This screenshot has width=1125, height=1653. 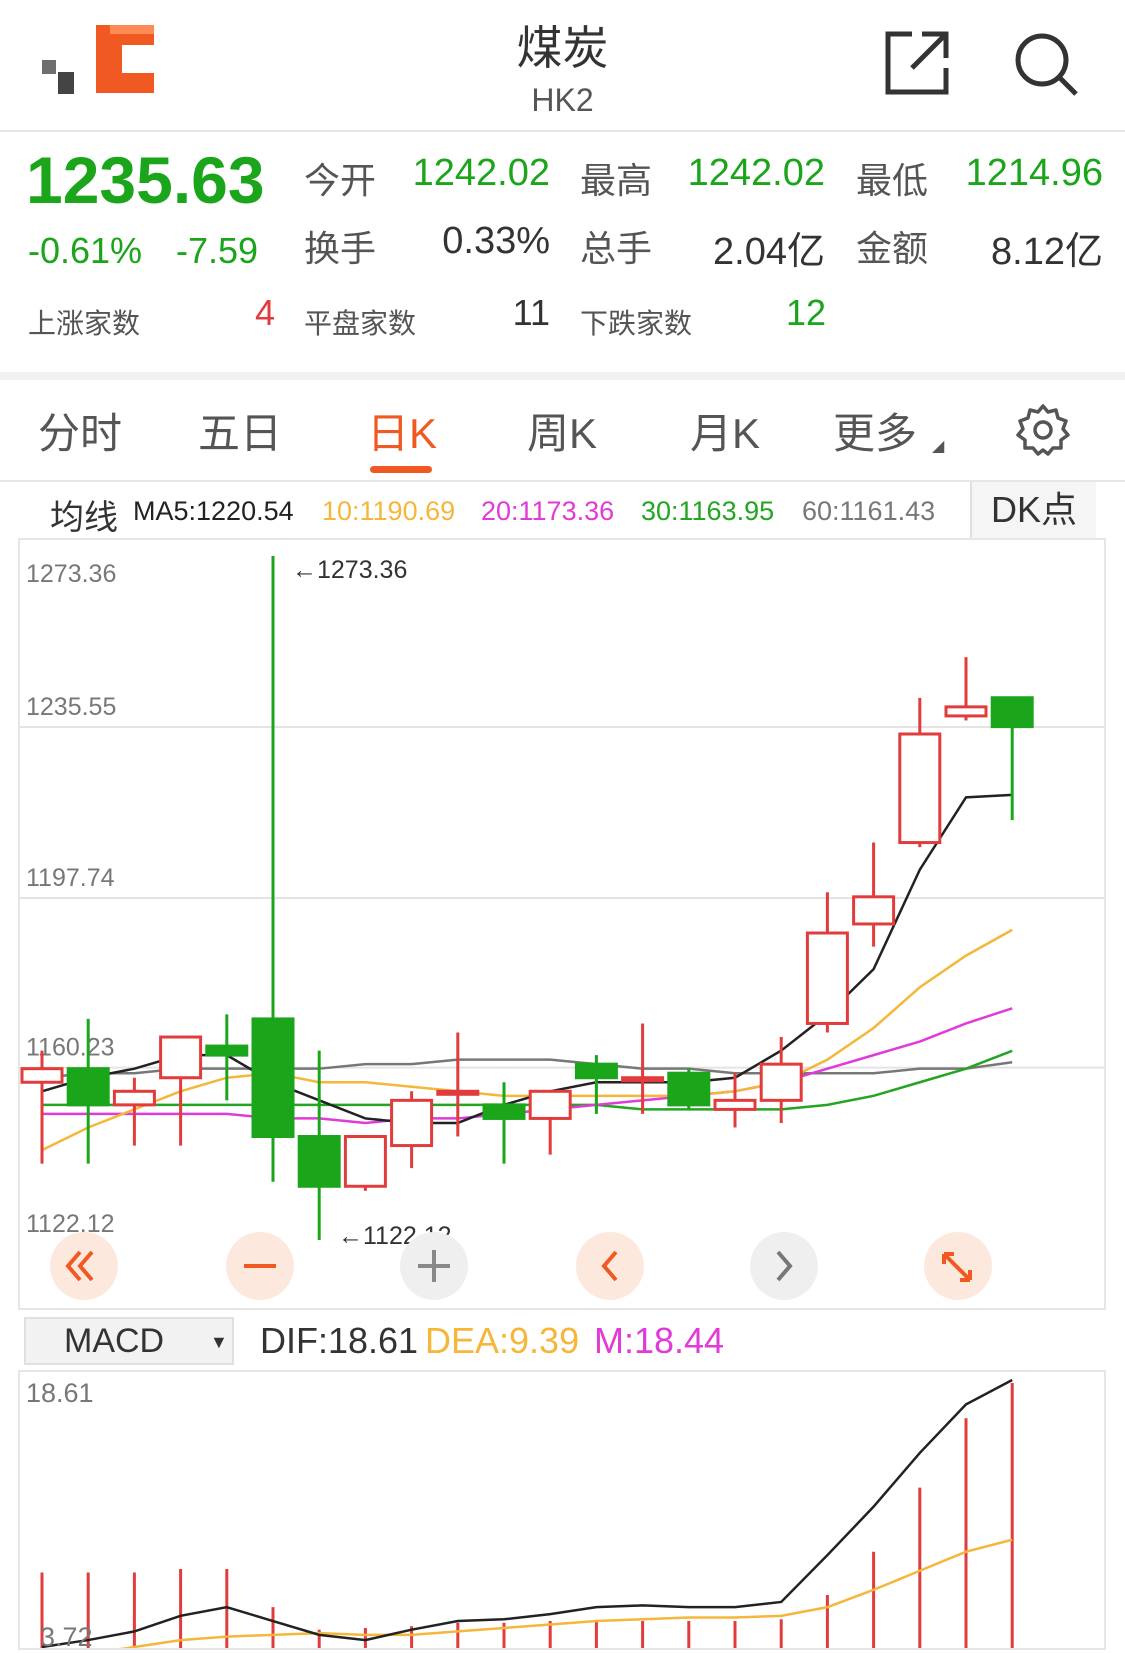 What do you see at coordinates (562, 100) in the screenshot?
I see `page-subtitle: HK2` at bounding box center [562, 100].